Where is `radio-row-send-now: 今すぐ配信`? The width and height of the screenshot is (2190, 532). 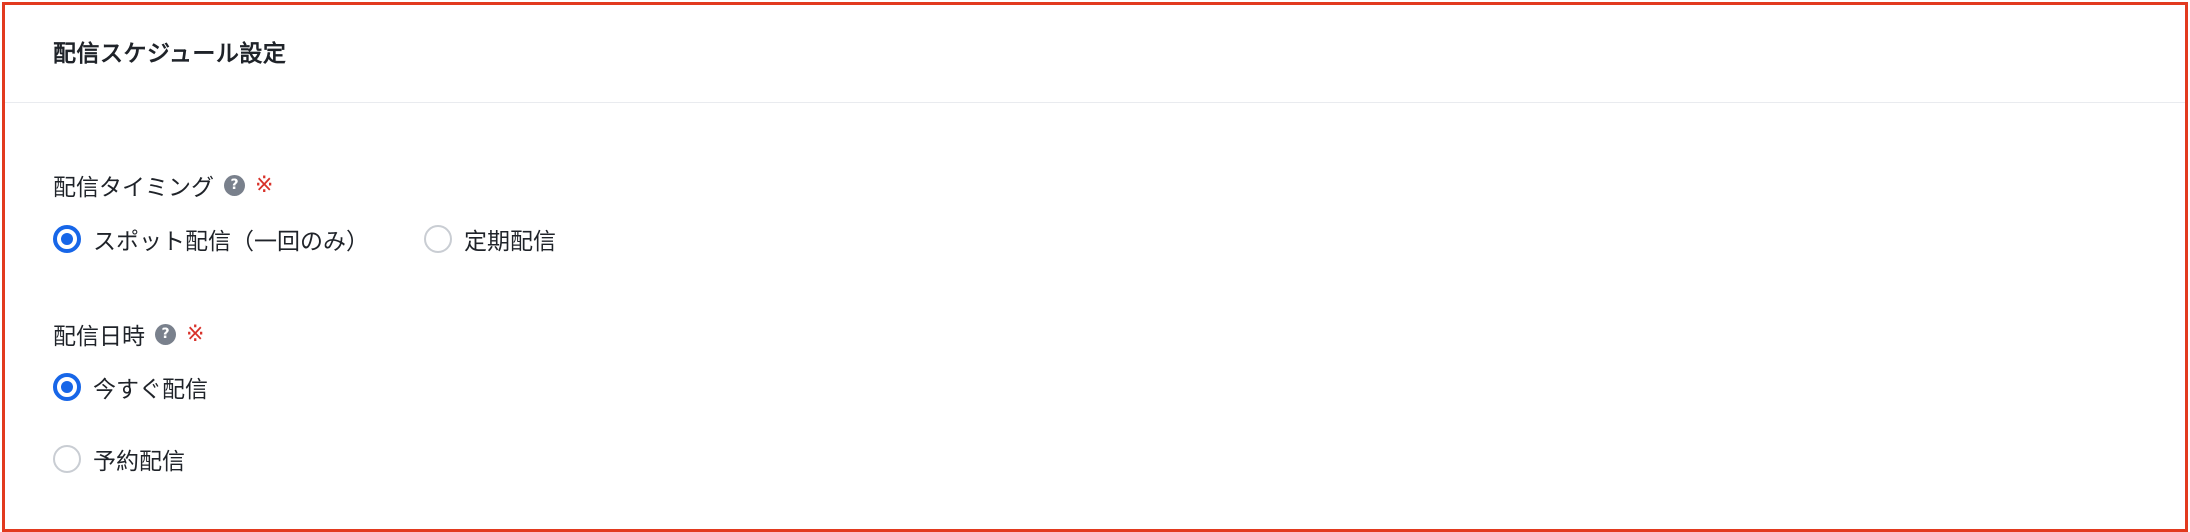
radio-row-send-now: 今すぐ配信 is located at coordinates (160, 387).